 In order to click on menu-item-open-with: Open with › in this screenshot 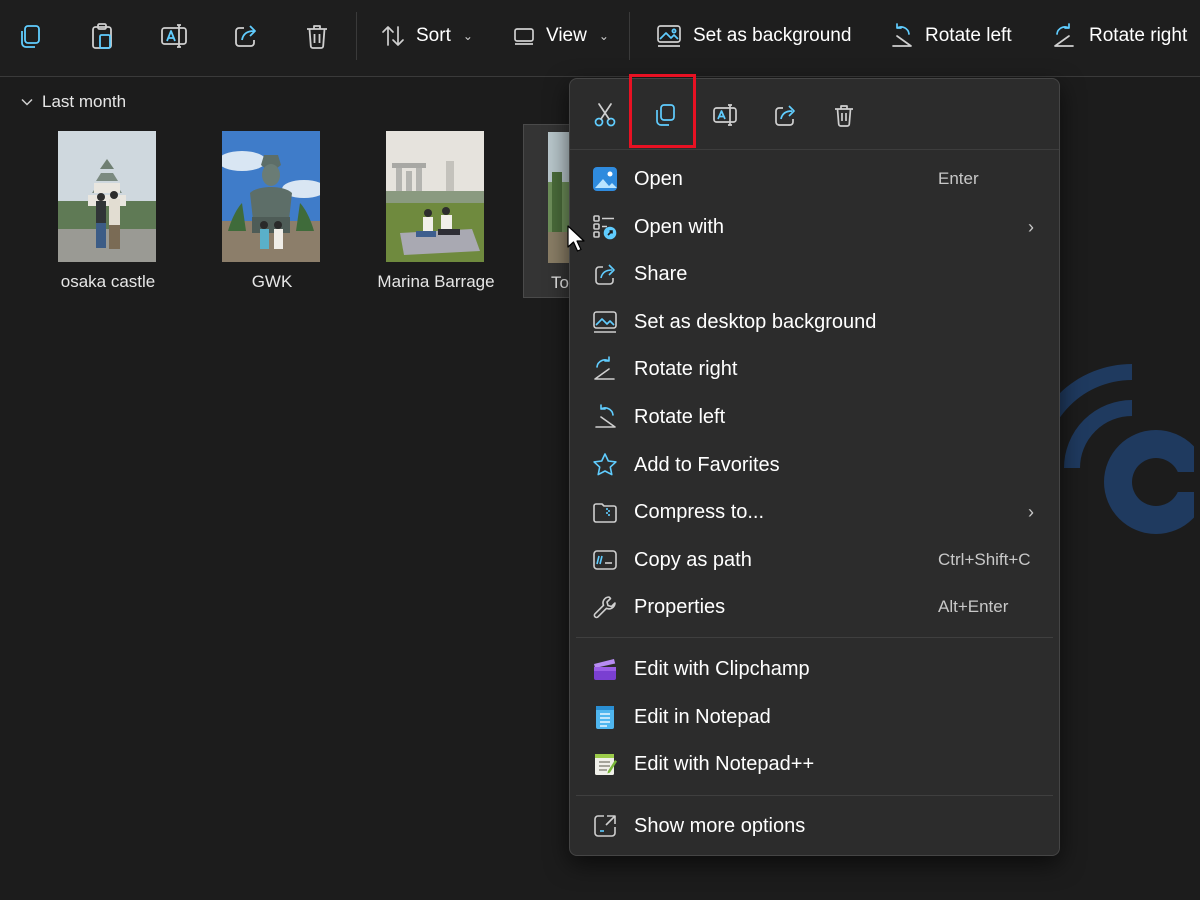, I will do `click(815, 227)`.